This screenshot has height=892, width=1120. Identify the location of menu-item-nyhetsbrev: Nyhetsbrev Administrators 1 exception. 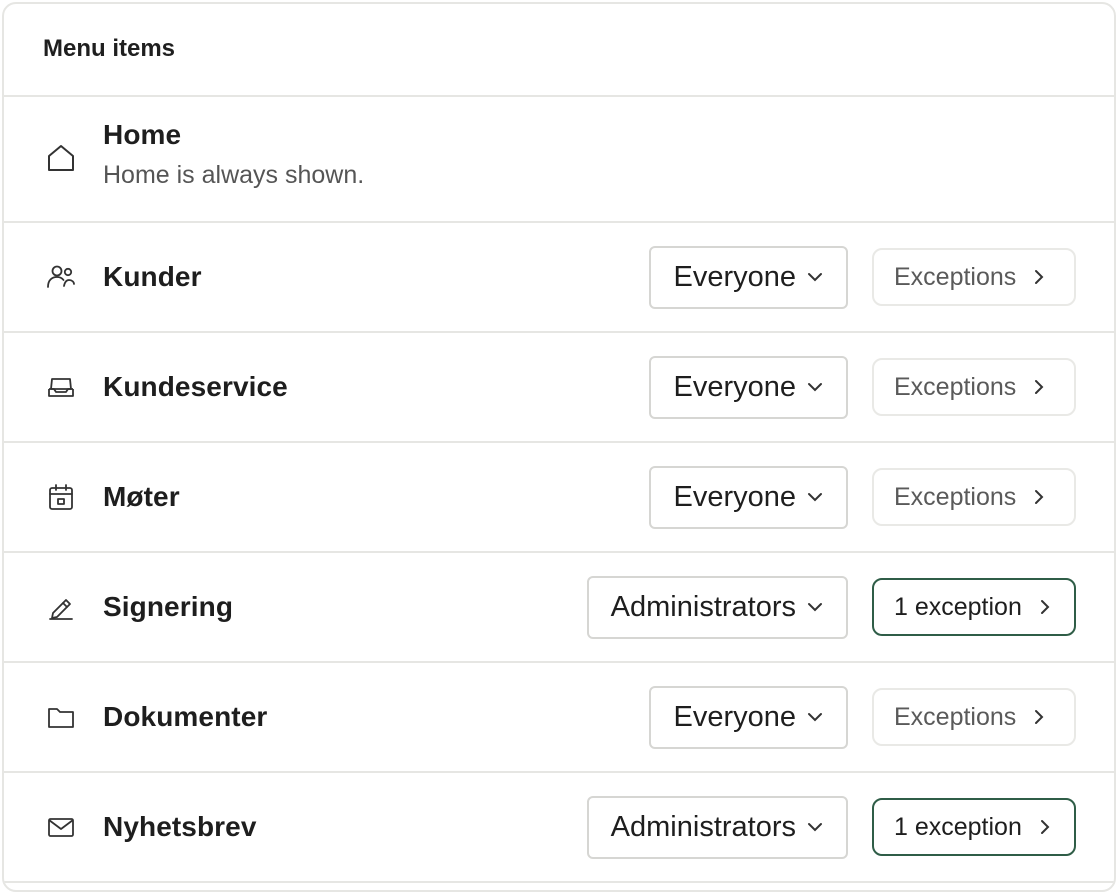
(559, 828).